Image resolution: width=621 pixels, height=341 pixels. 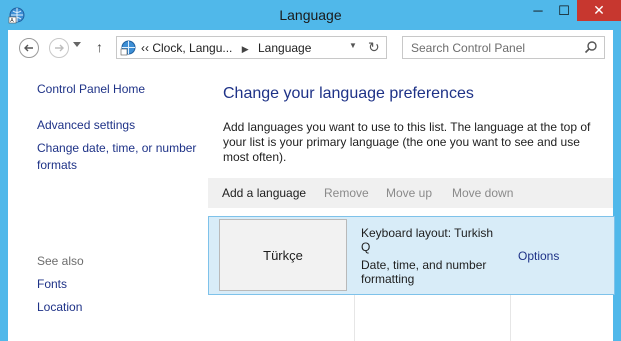 I want to click on search-placeholder: Search Control Panel, so click(x=468, y=48).